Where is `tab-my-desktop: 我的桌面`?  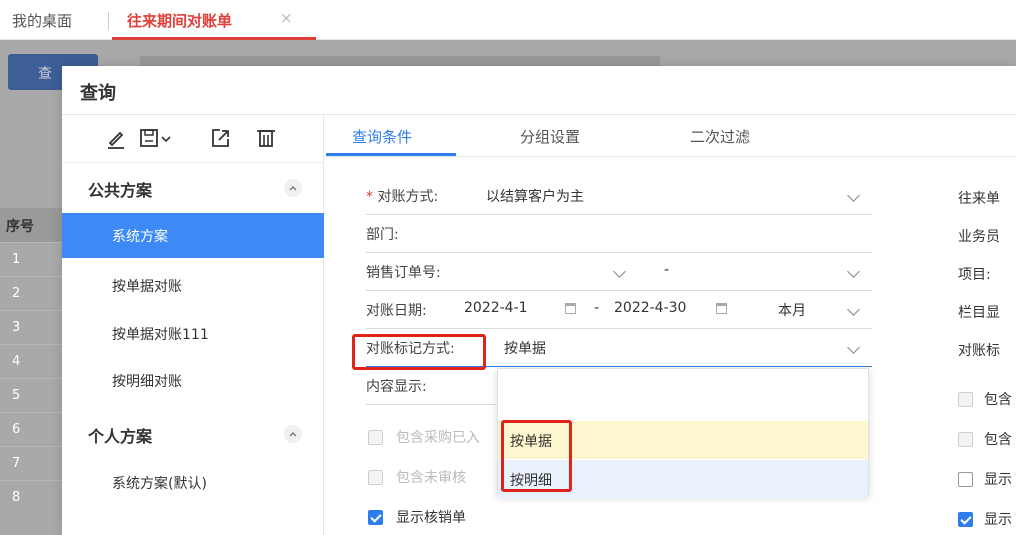 tab-my-desktop: 我的桌面 is located at coordinates (42, 20).